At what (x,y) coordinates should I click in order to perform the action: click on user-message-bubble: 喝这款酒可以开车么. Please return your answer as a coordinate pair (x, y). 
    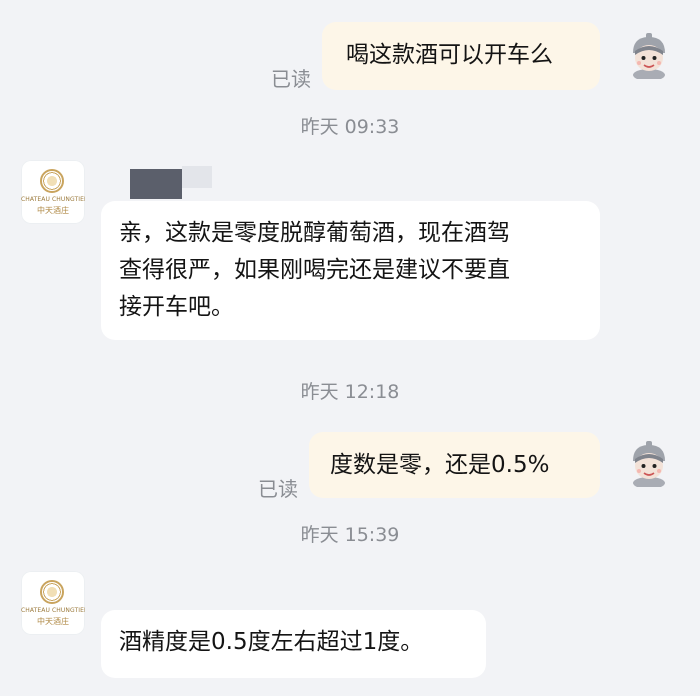
    Looking at the image, I should click on (461, 56).